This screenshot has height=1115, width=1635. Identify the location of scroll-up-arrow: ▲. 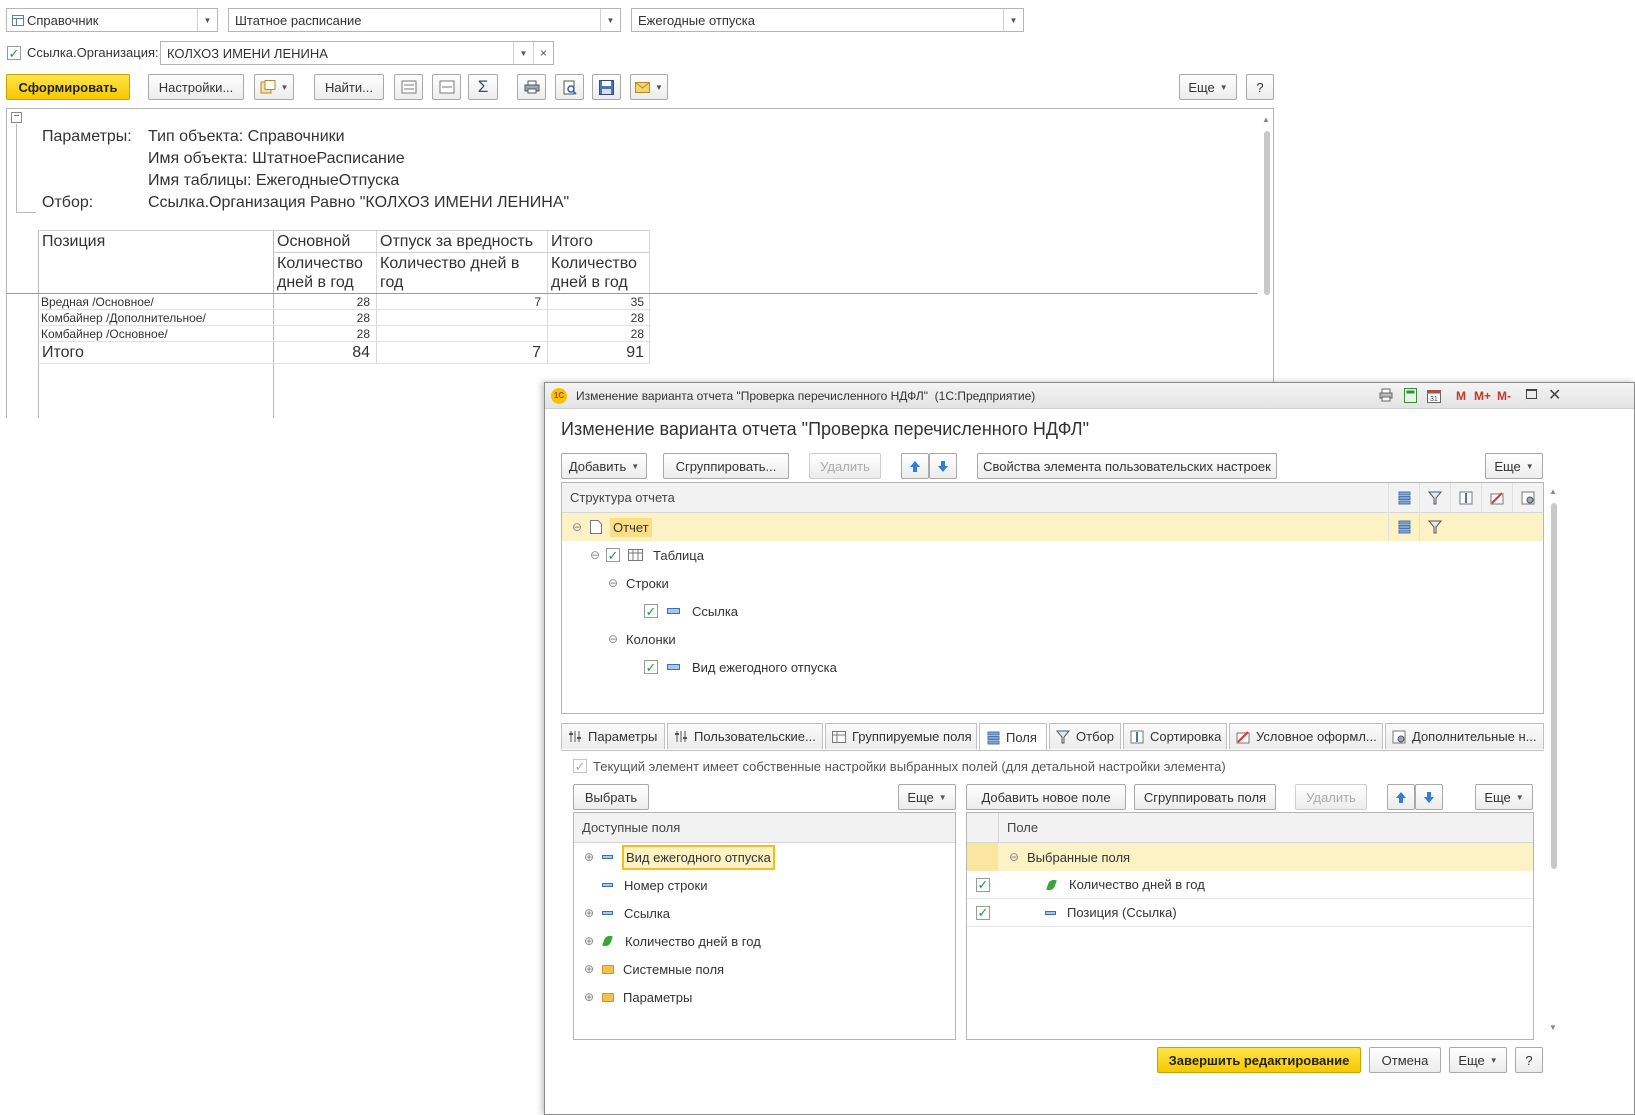
(1266, 119).